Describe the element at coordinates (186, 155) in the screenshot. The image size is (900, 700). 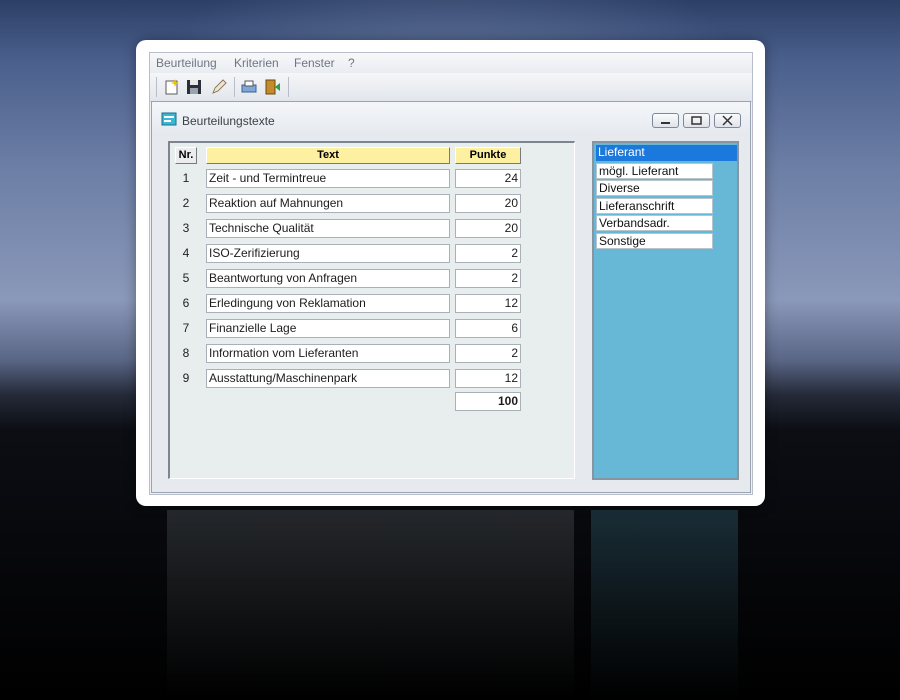
I see `column-header-nr: Nr.` at that location.